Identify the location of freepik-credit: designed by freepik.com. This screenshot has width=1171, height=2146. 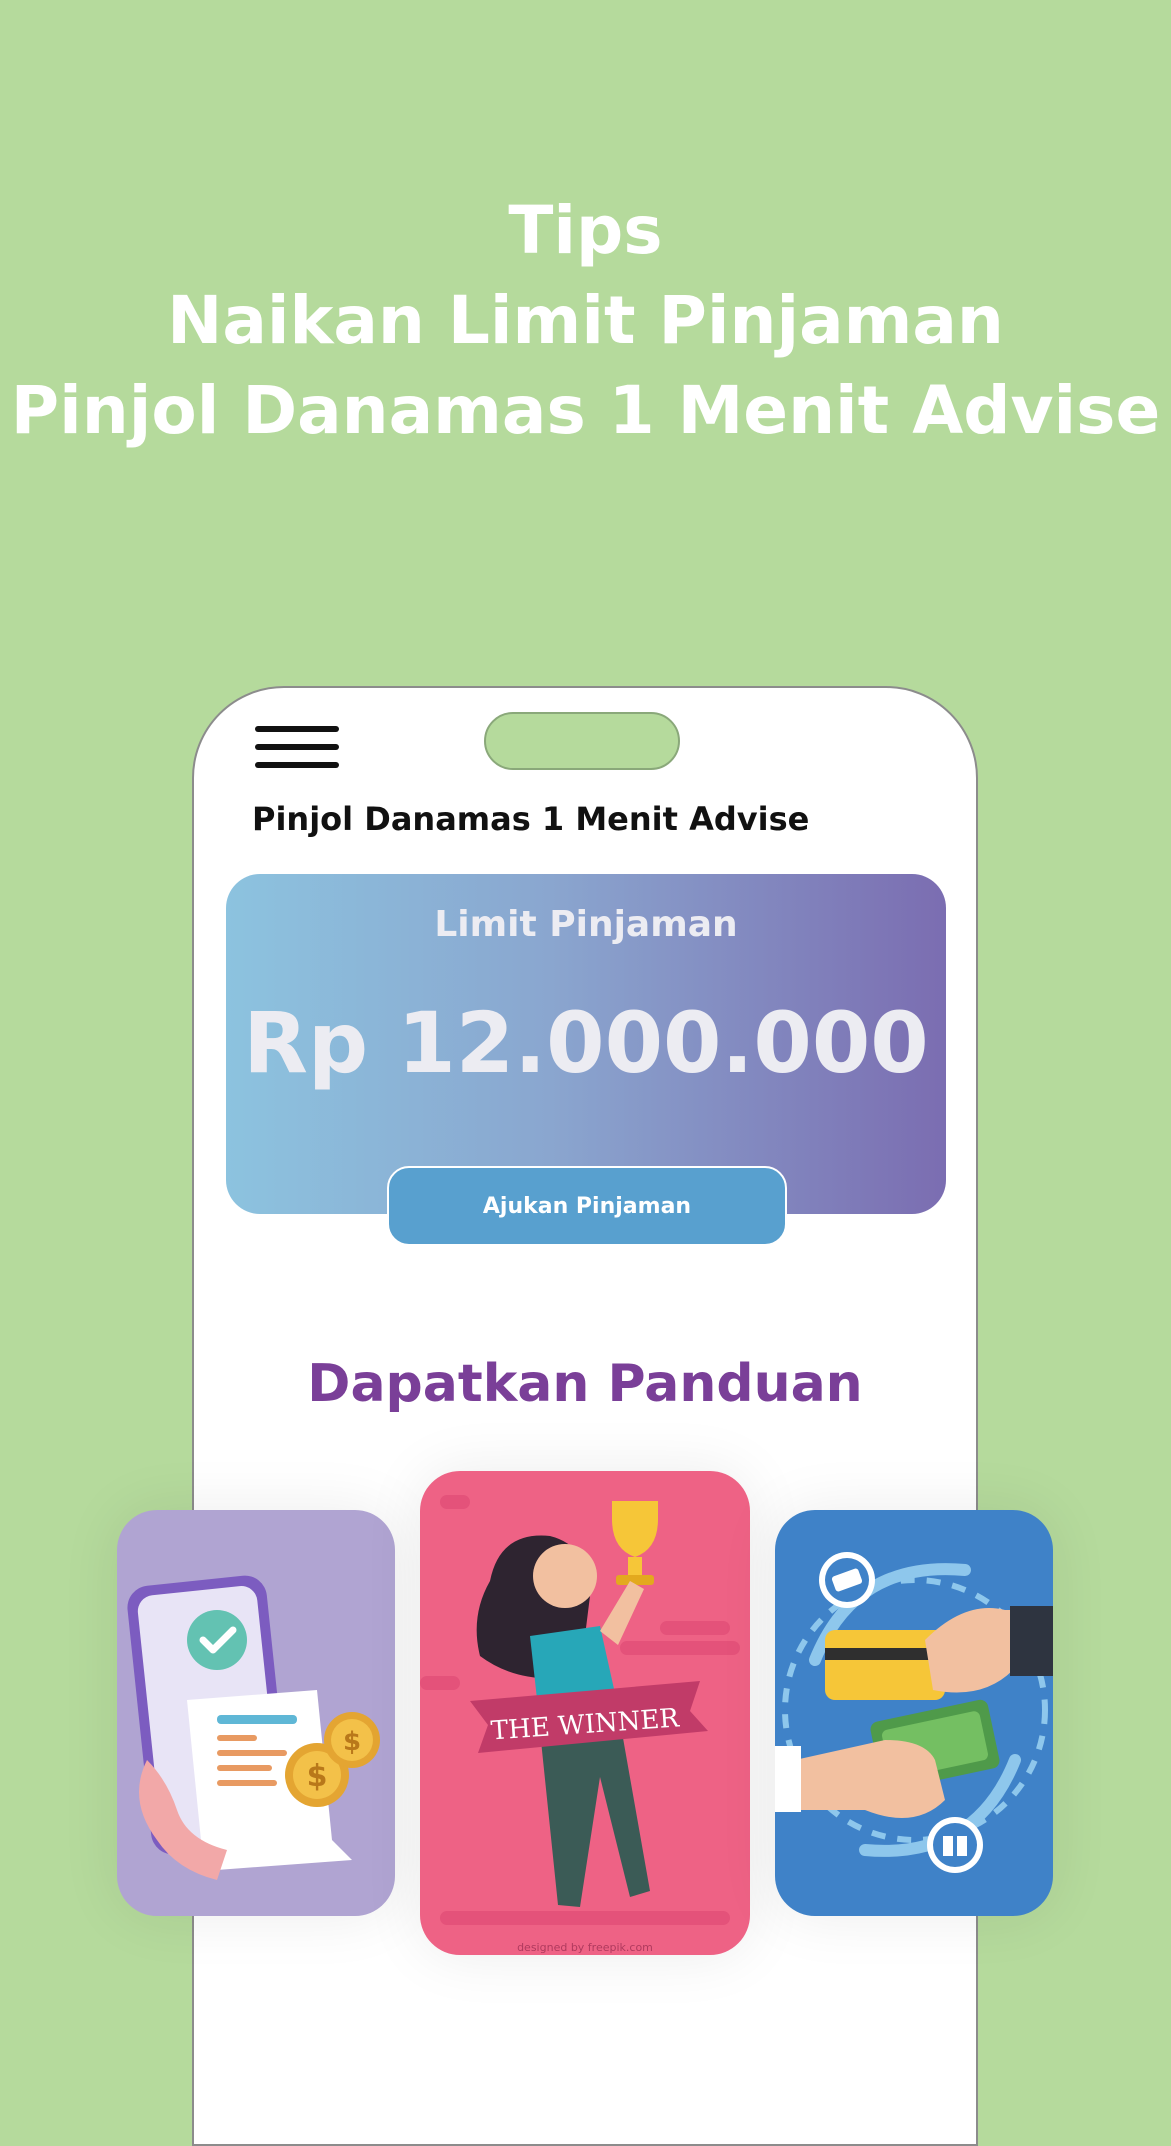
(585, 1947).